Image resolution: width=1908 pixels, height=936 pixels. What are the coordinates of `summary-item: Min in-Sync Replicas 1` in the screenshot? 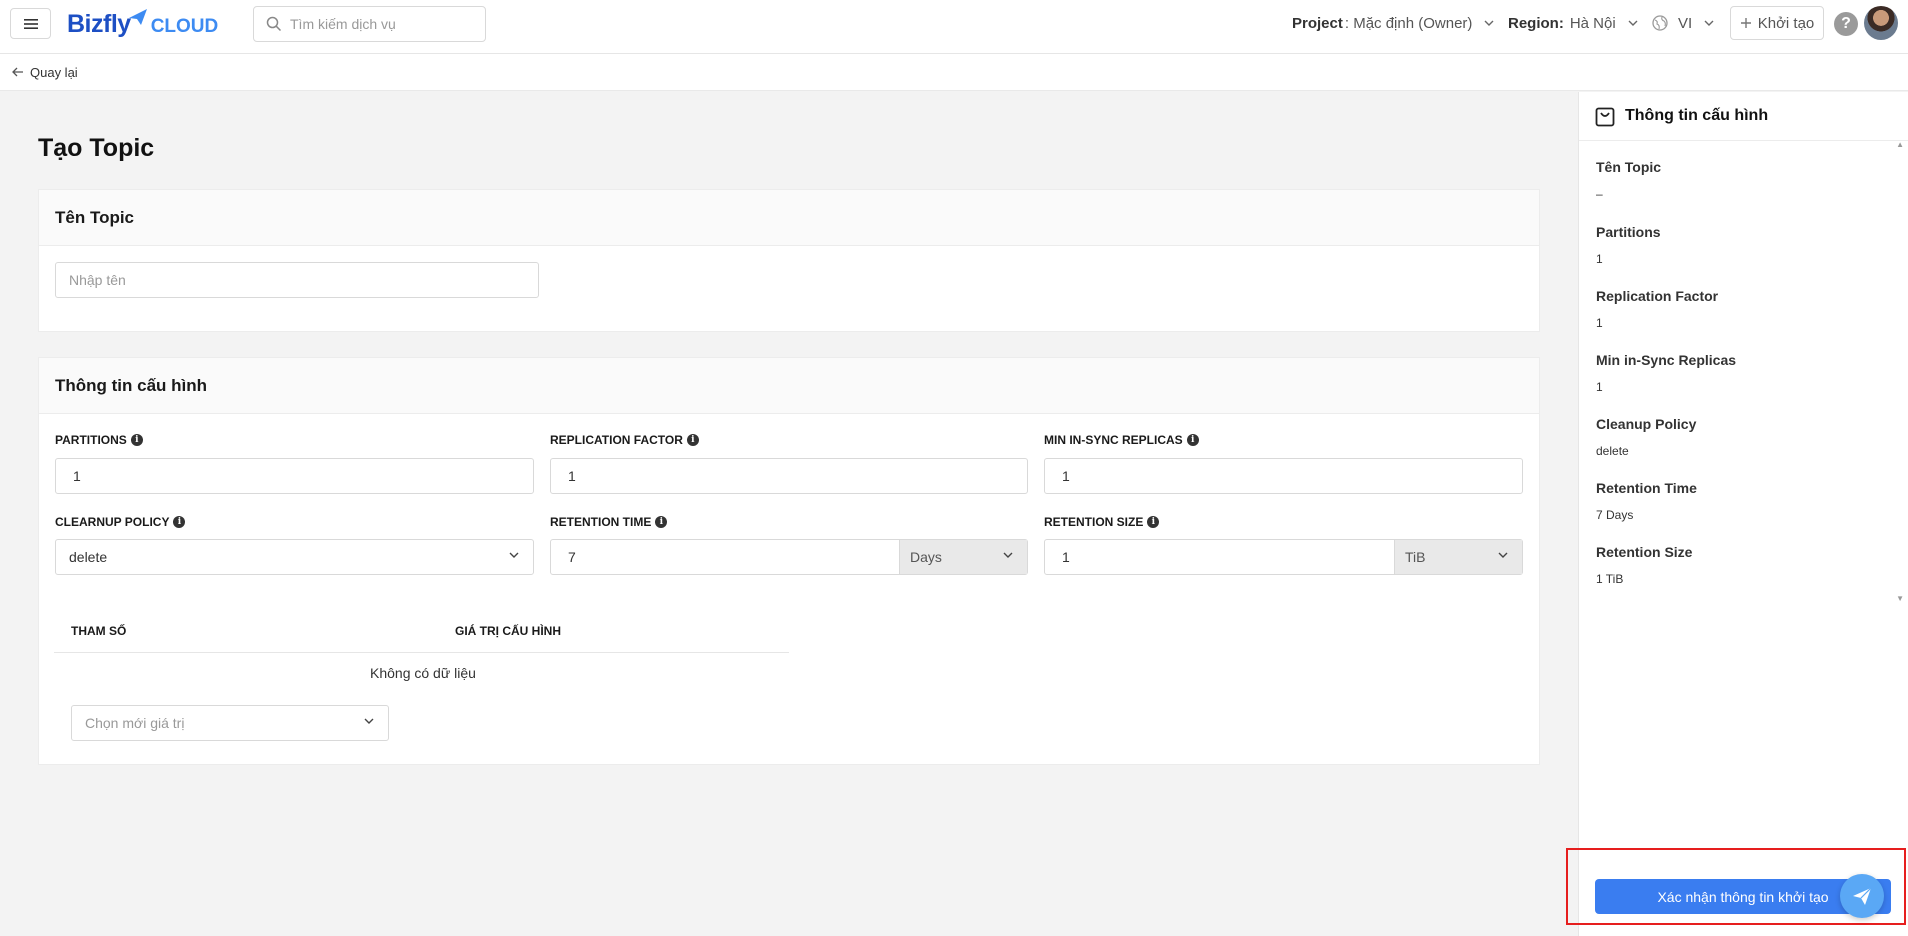 It's located at (1666, 373).